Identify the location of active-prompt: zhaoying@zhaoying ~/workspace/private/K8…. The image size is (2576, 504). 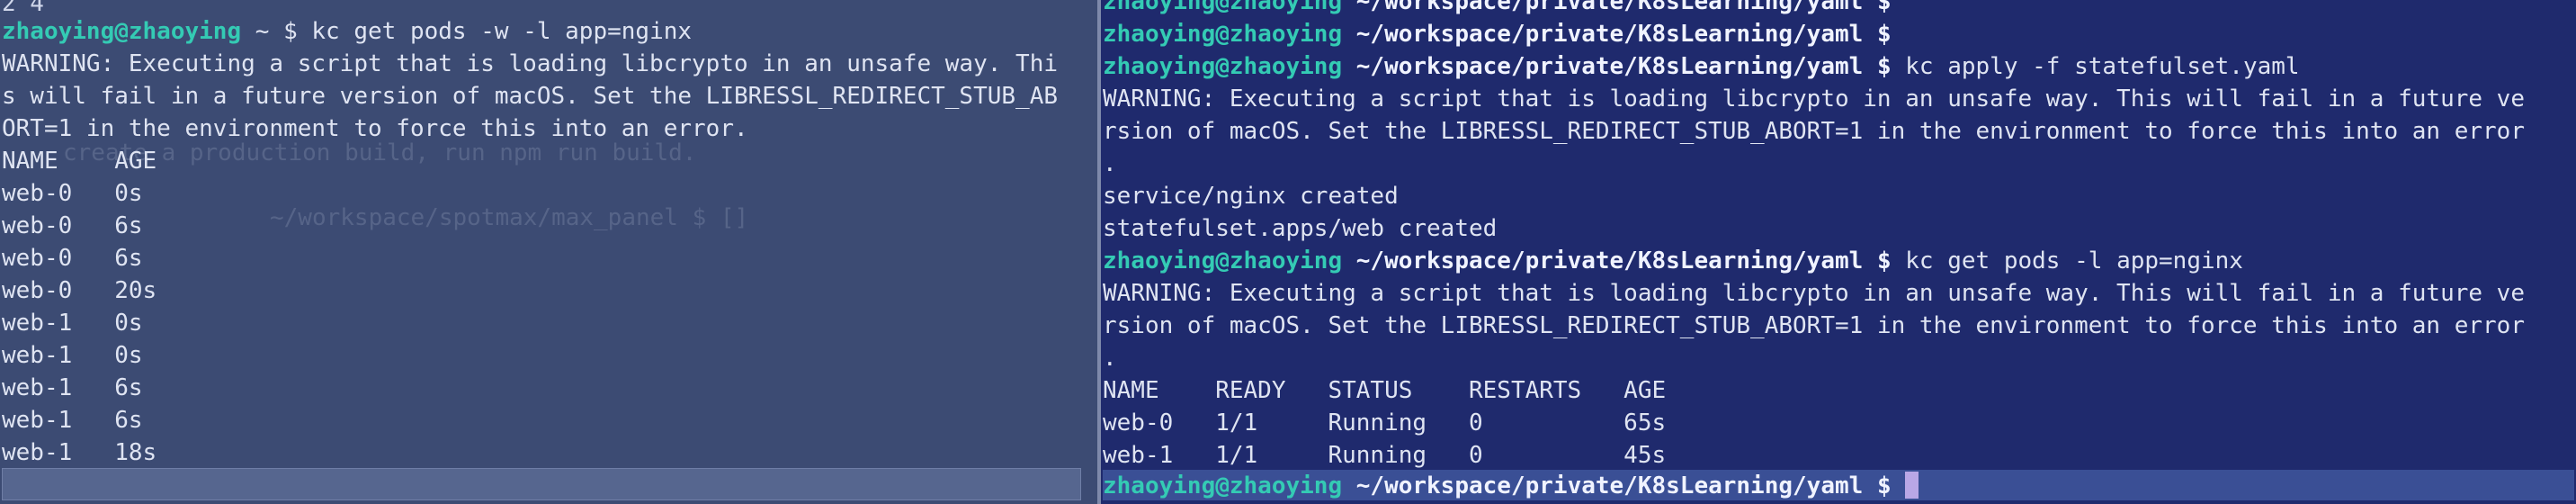
(1838, 486).